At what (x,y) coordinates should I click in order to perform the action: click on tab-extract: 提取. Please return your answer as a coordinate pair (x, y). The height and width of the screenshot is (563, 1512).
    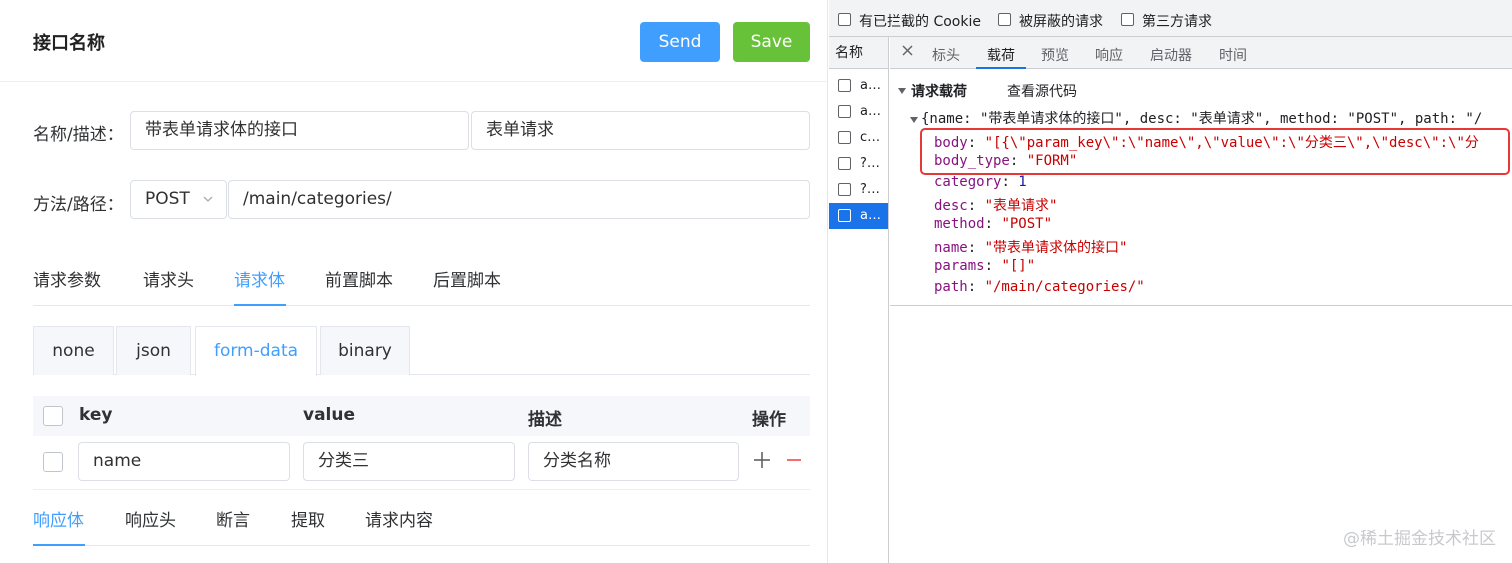
    Looking at the image, I should click on (308, 518).